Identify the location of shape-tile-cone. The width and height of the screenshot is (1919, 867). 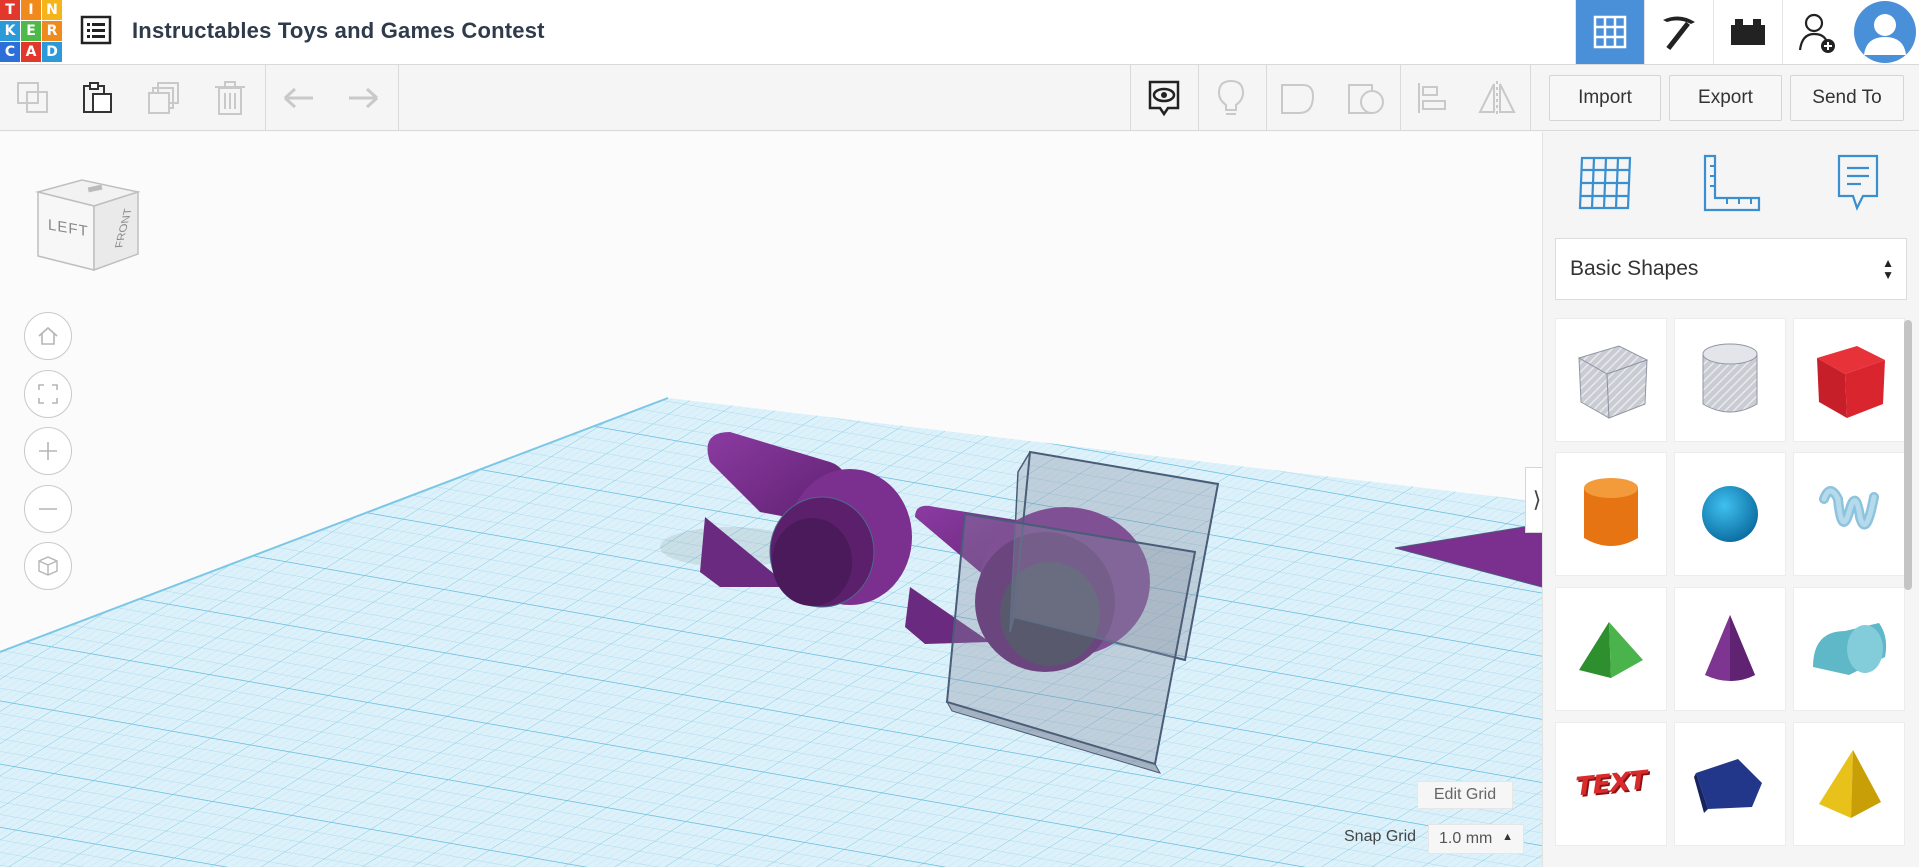
(1730, 649).